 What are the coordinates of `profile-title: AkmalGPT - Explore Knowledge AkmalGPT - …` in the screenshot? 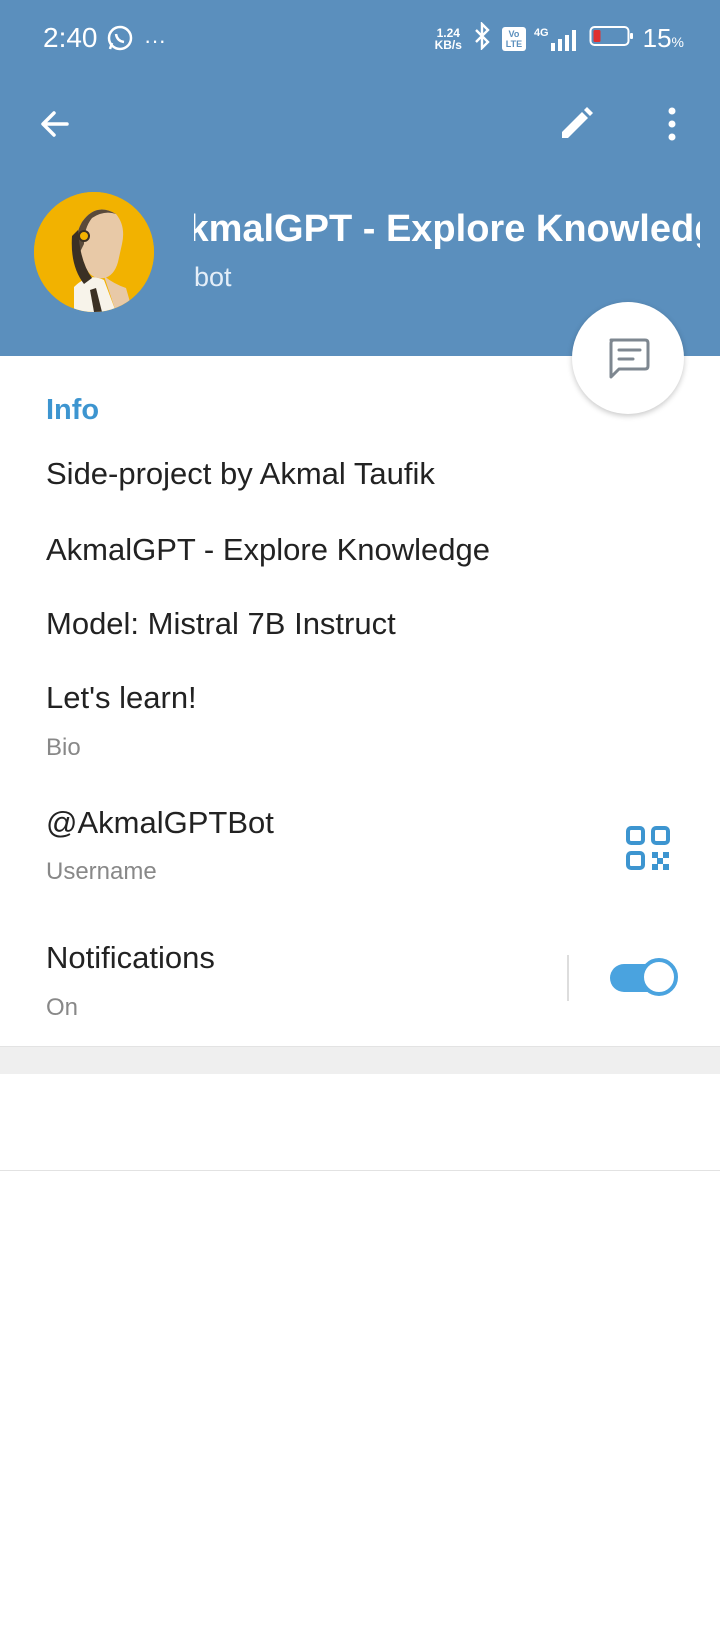 It's located at (447, 229).